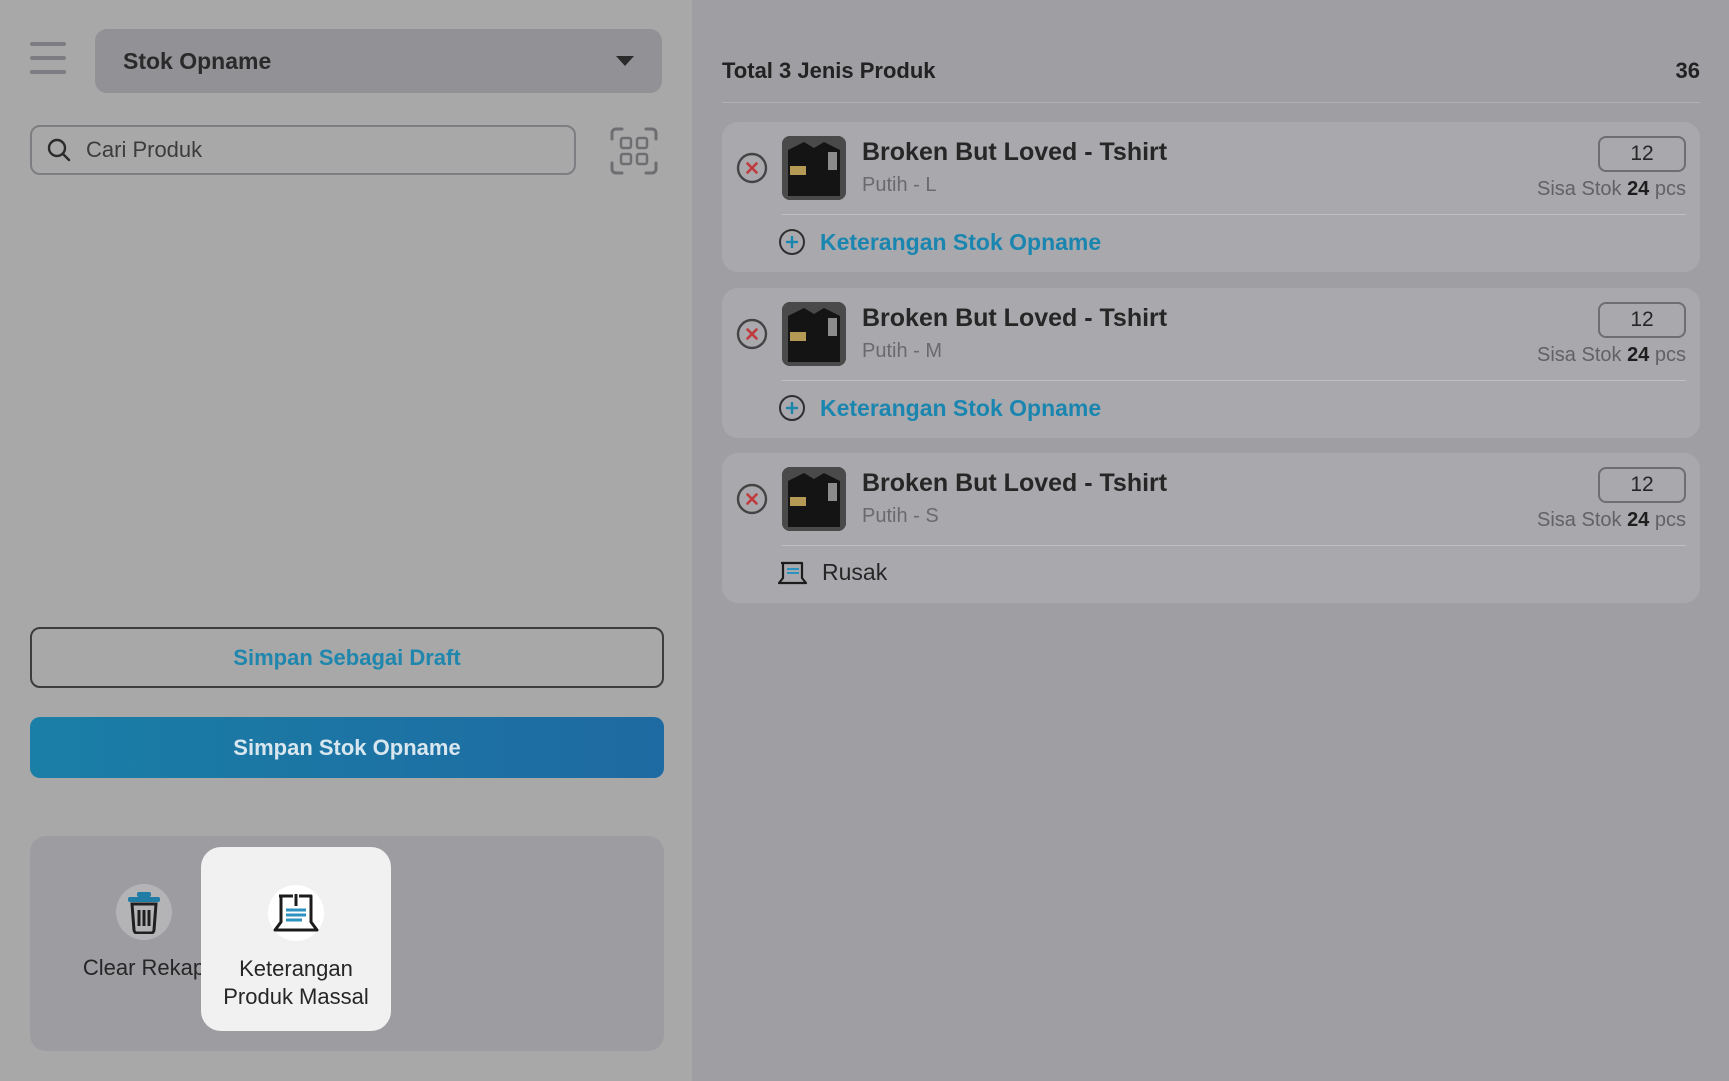 This screenshot has height=1081, width=1729. What do you see at coordinates (899, 185) in the screenshot?
I see `product-variant: Putih - L` at bounding box center [899, 185].